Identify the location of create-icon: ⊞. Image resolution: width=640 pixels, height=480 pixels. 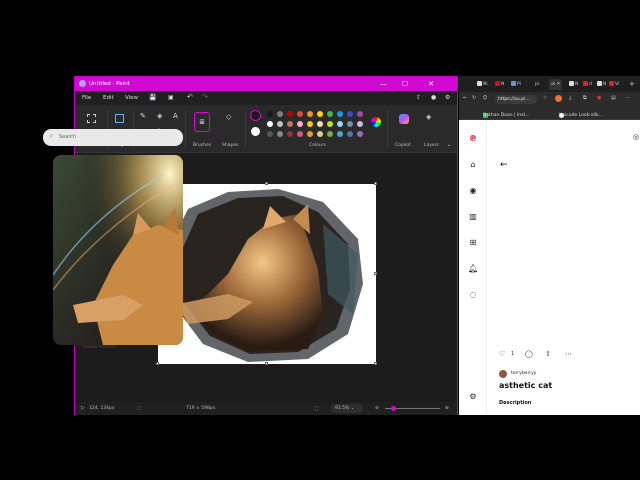
(473, 243).